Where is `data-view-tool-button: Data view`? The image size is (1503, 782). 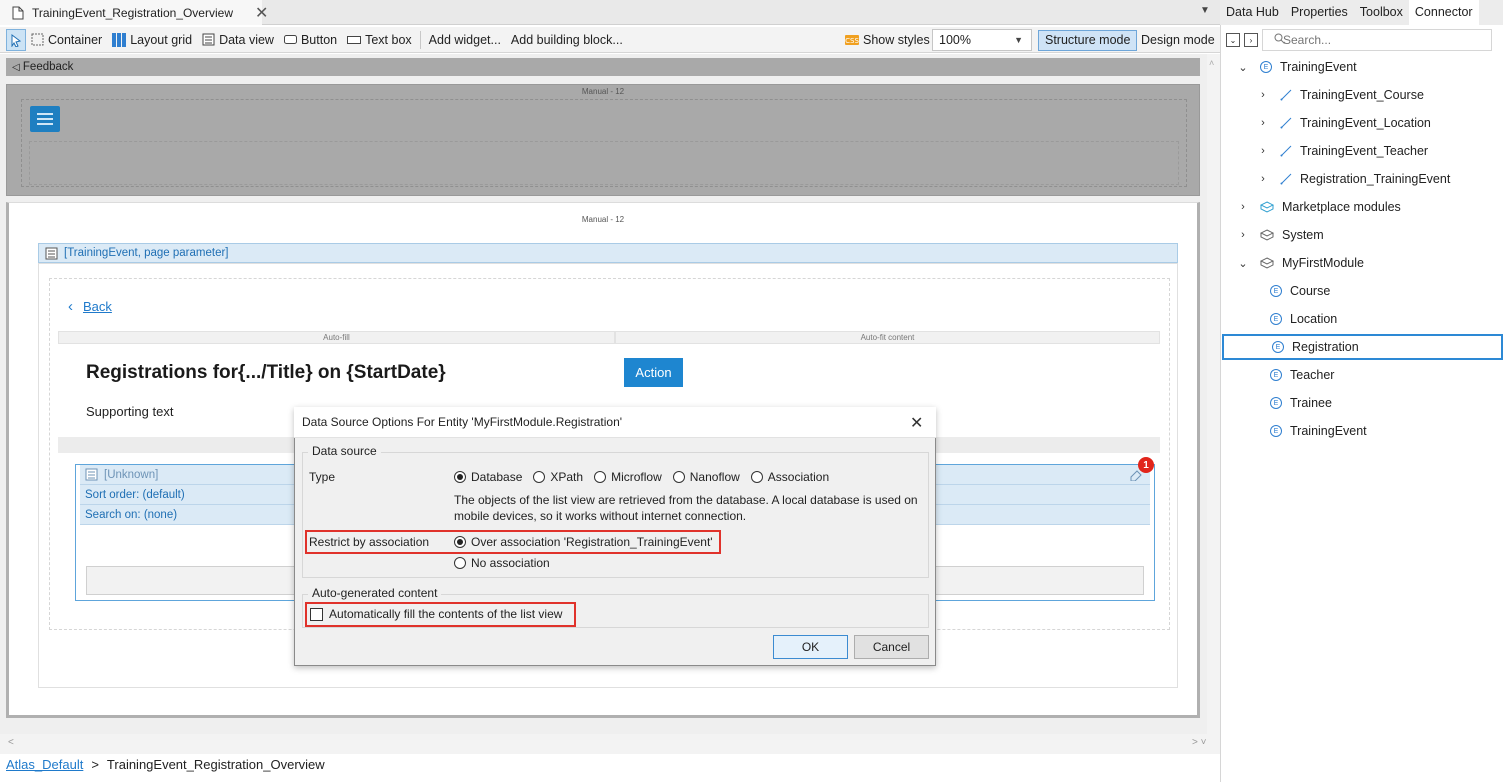
data-view-tool-button: Data view is located at coordinates (238, 40).